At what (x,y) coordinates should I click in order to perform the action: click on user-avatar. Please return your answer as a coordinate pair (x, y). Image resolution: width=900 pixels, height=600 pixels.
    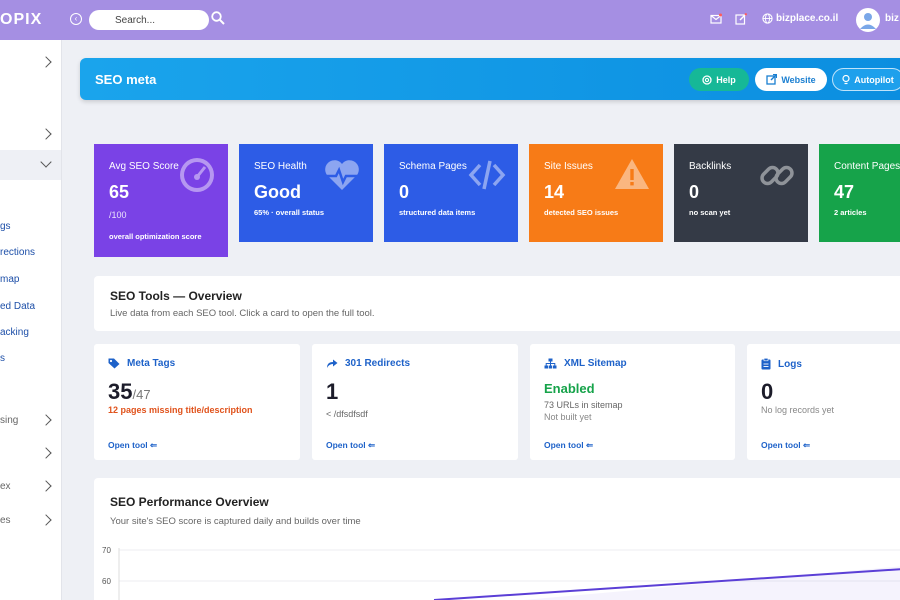
    Looking at the image, I should click on (868, 20).